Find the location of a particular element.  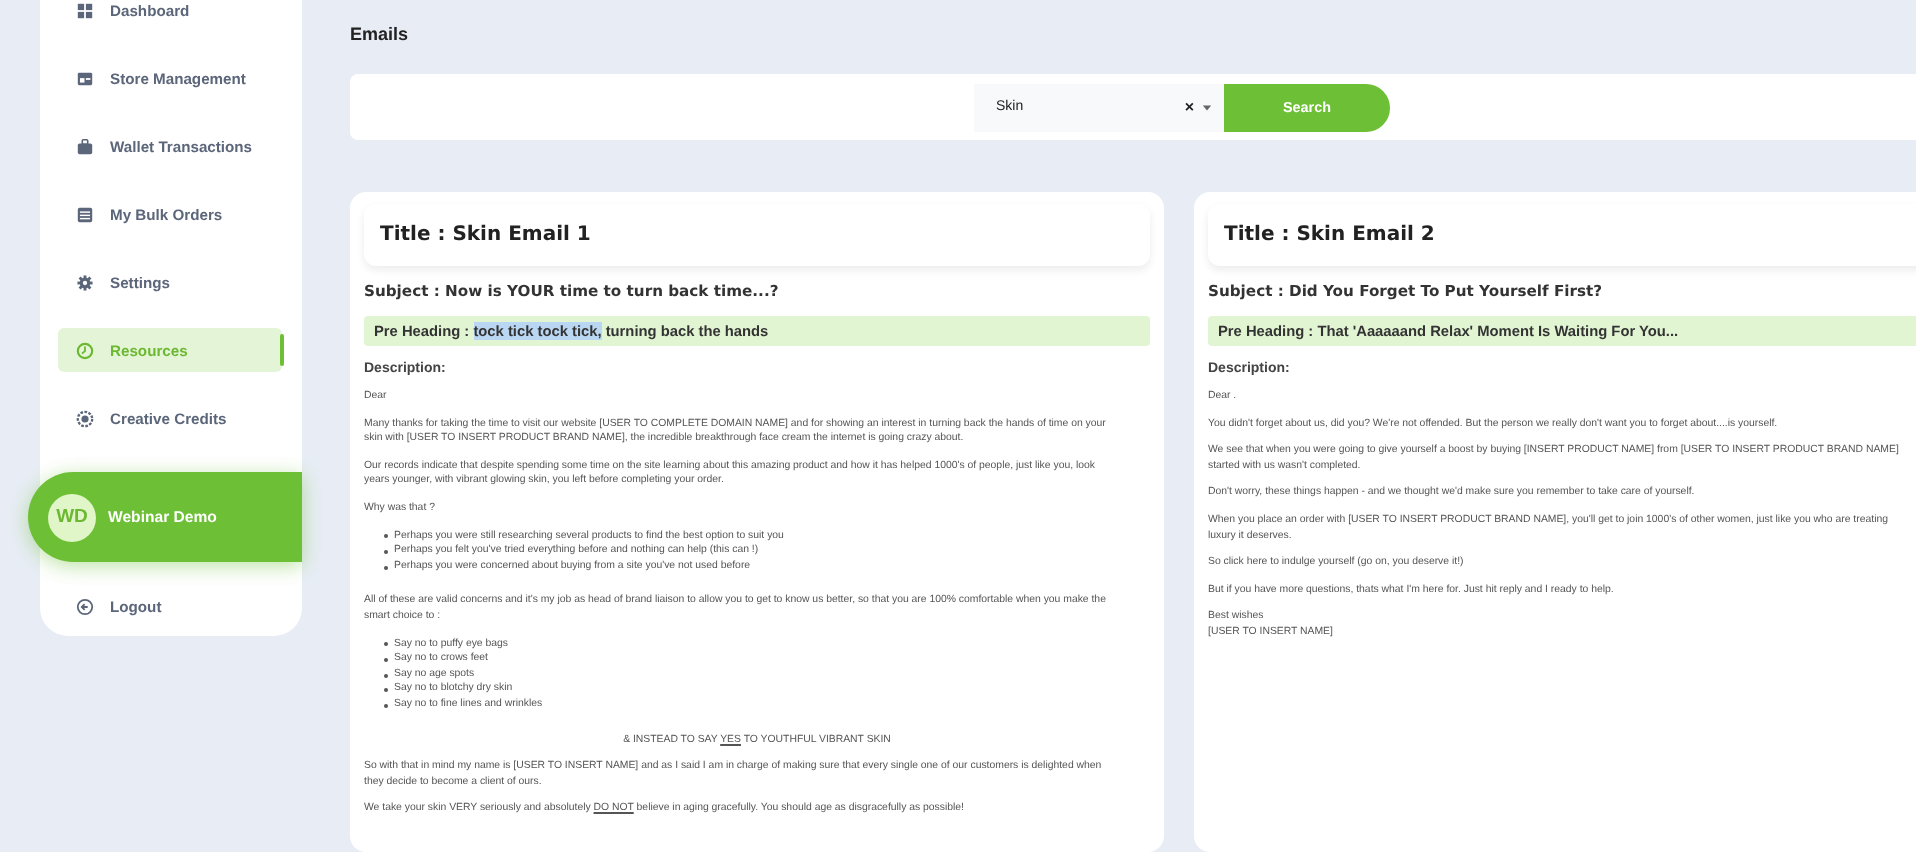

list-icon is located at coordinates (85, 214).